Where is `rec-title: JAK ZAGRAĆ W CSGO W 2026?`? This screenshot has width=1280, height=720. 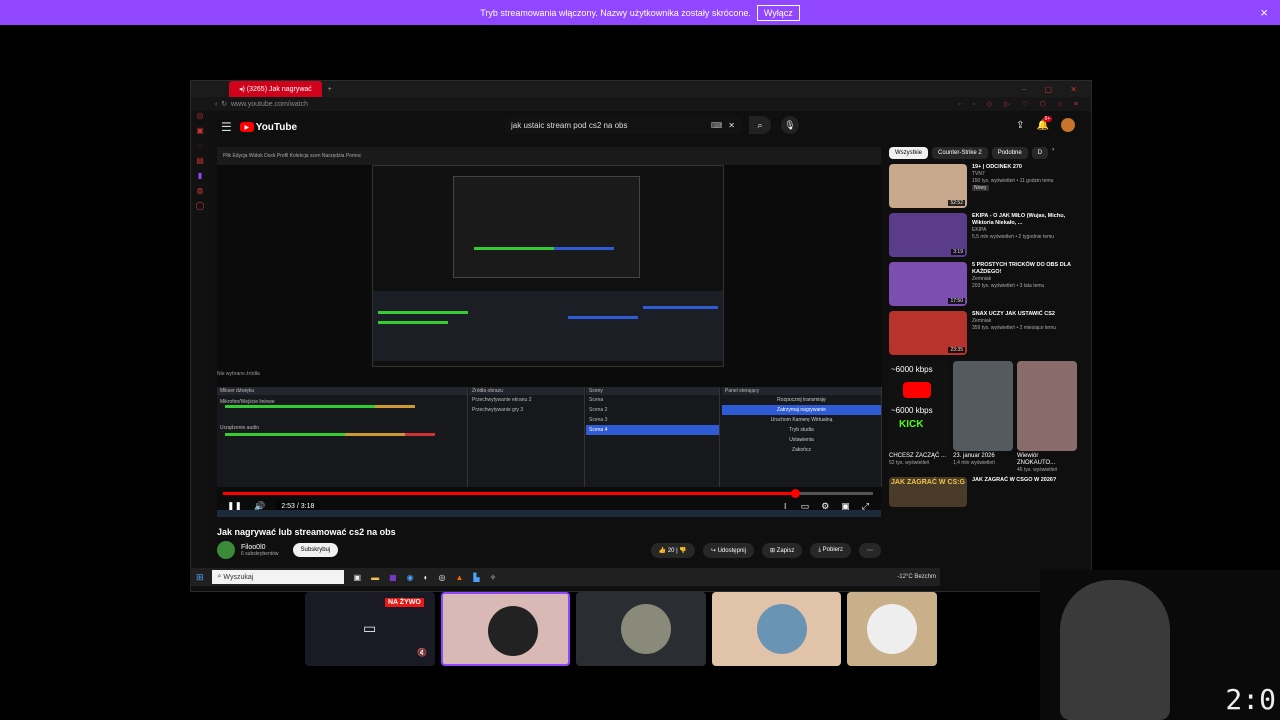 rec-title: JAK ZAGRAĆ W CSGO W 2026? is located at coordinates (1022, 480).